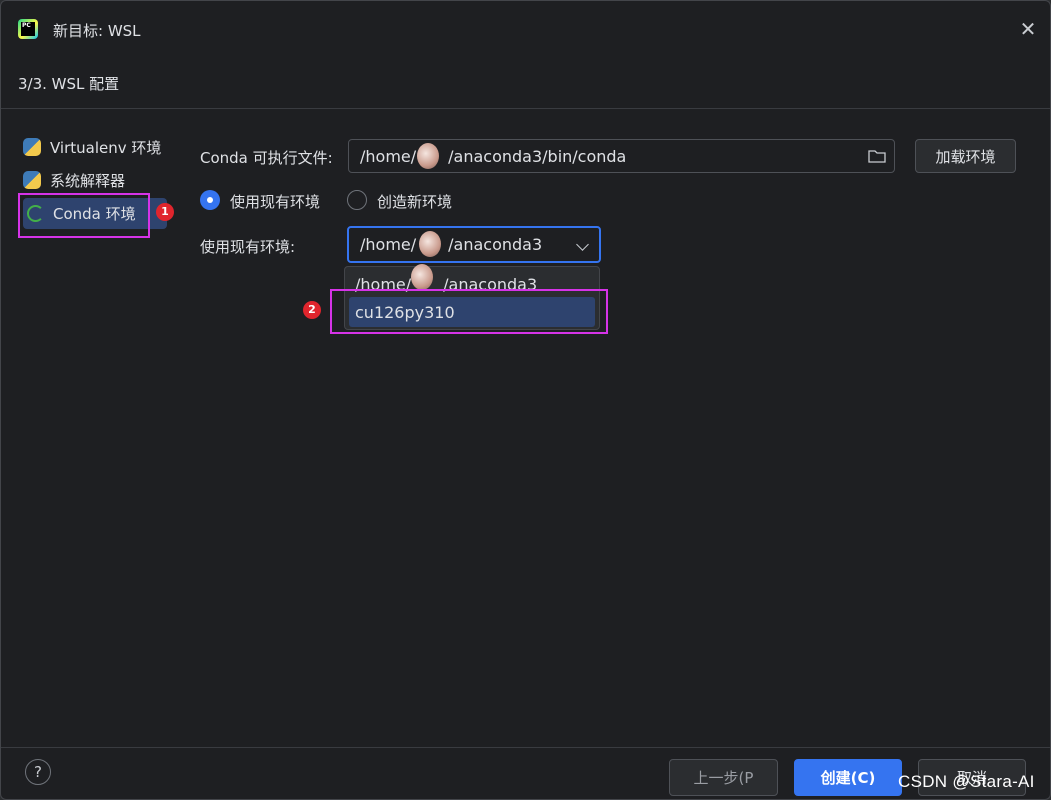 The height and width of the screenshot is (800, 1051). What do you see at coordinates (312, 310) in the screenshot?
I see `annotation-badge-2: 2` at bounding box center [312, 310].